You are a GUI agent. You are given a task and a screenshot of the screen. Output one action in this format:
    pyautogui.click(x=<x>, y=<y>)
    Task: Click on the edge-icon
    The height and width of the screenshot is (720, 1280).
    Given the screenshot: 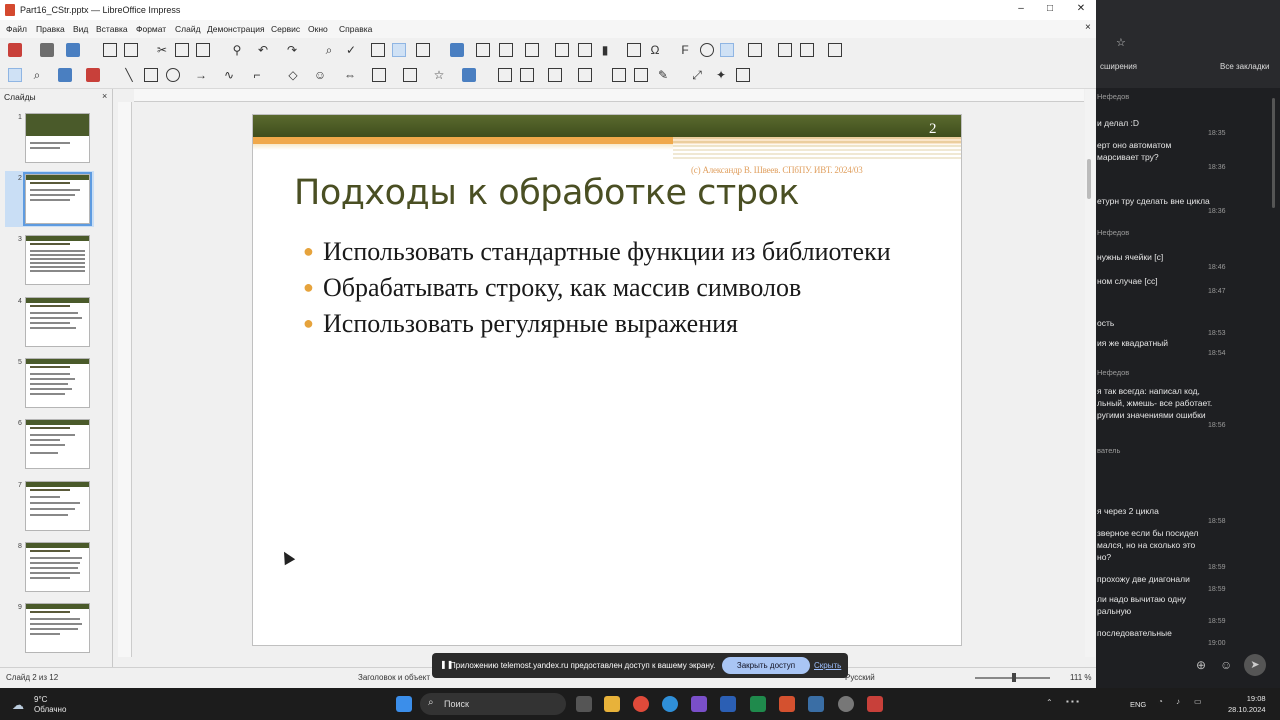 What is the action you would take?
    pyautogui.click(x=670, y=704)
    